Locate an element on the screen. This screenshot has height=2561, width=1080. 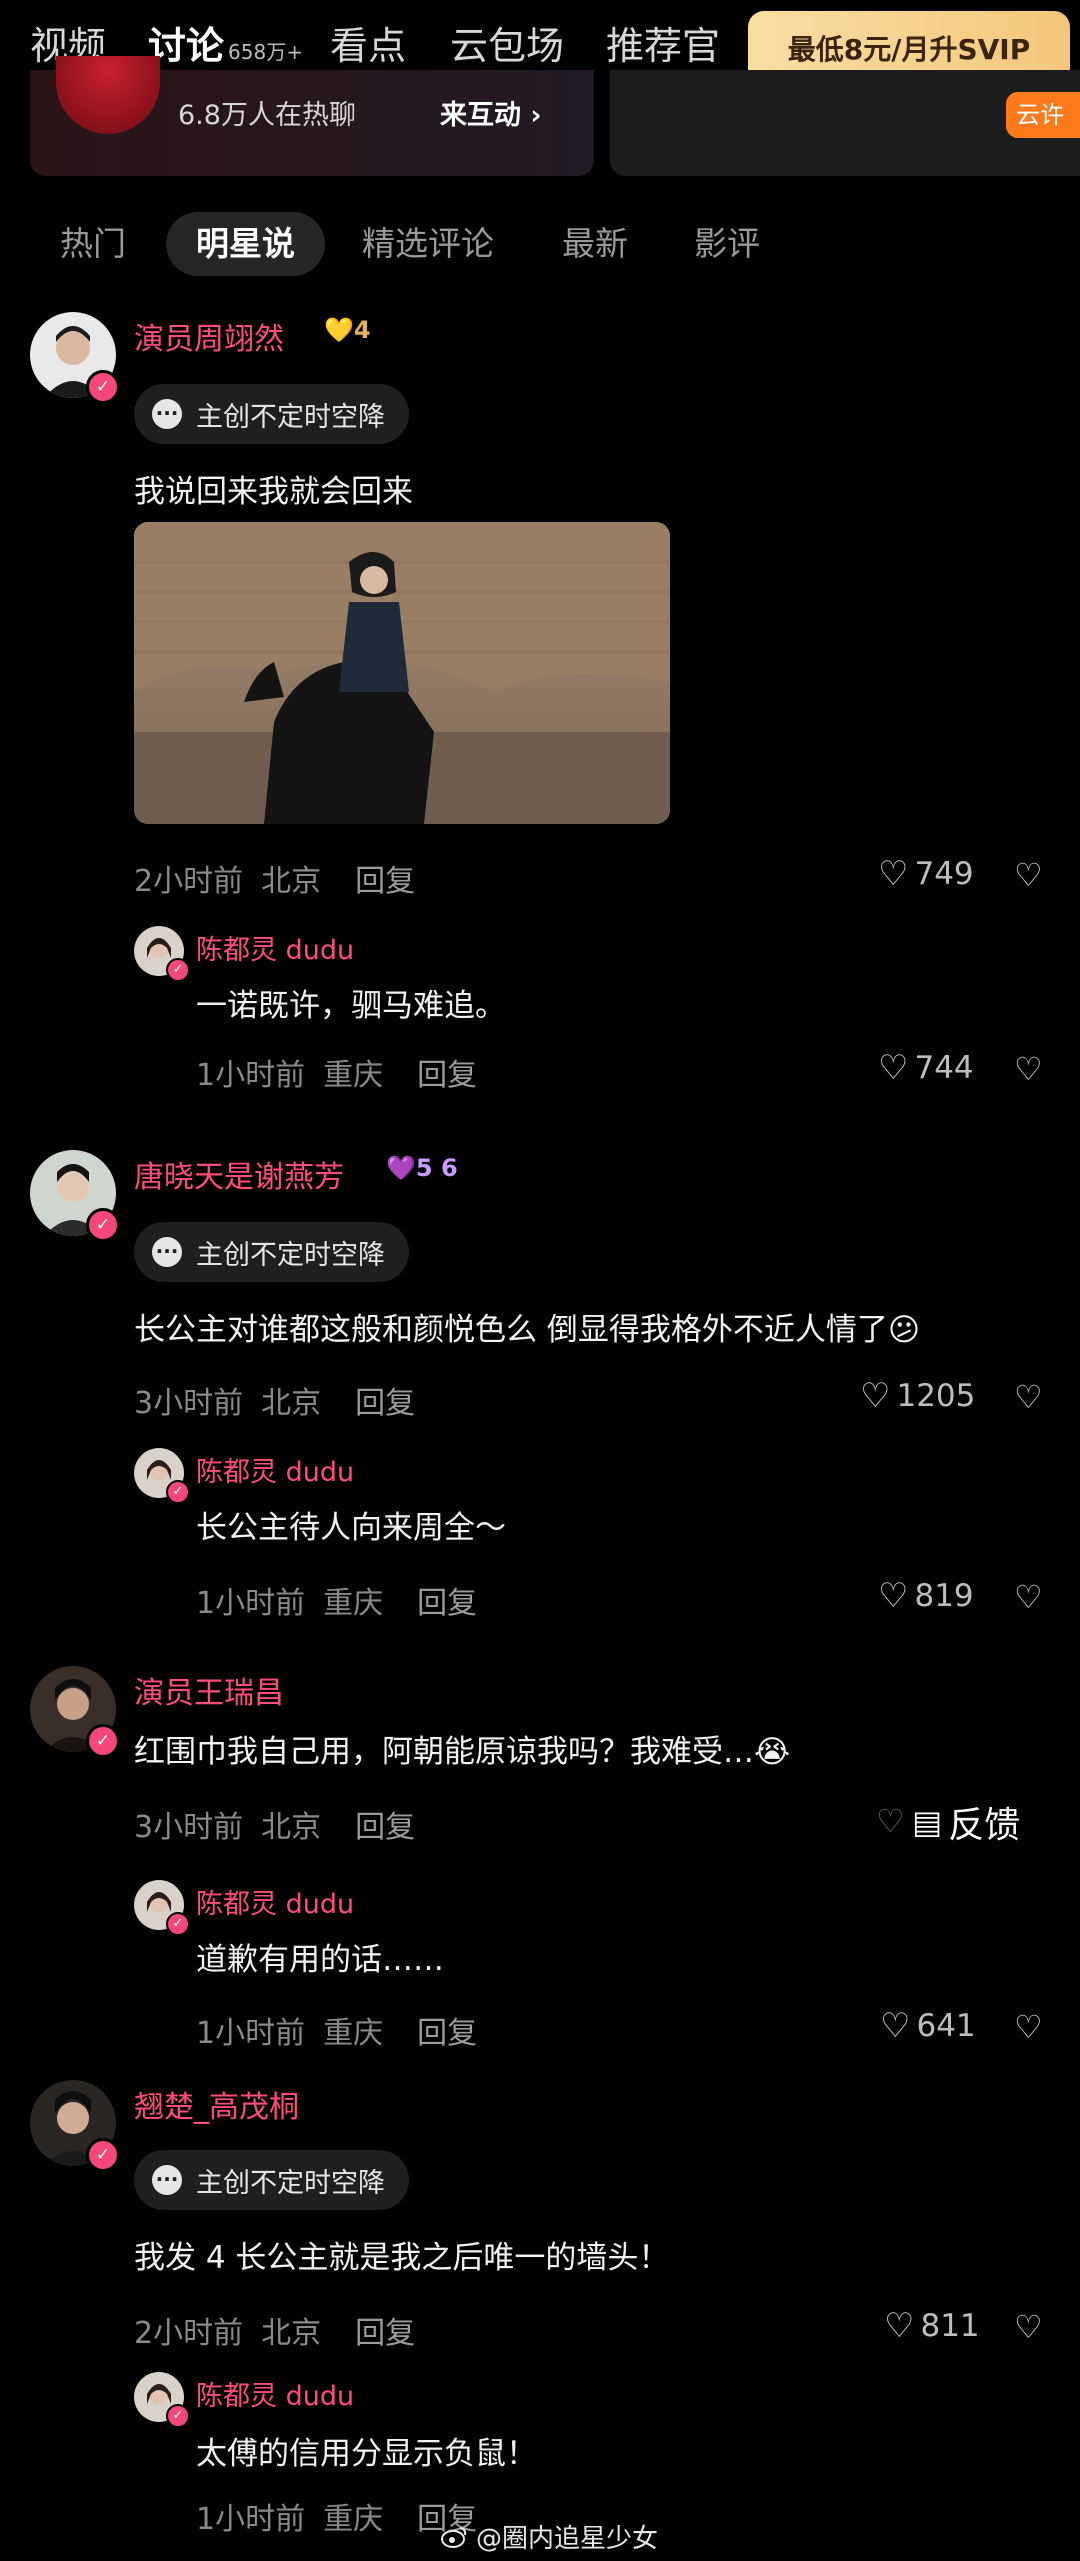
level-badge-icon: 💛4 is located at coordinates (347, 330).